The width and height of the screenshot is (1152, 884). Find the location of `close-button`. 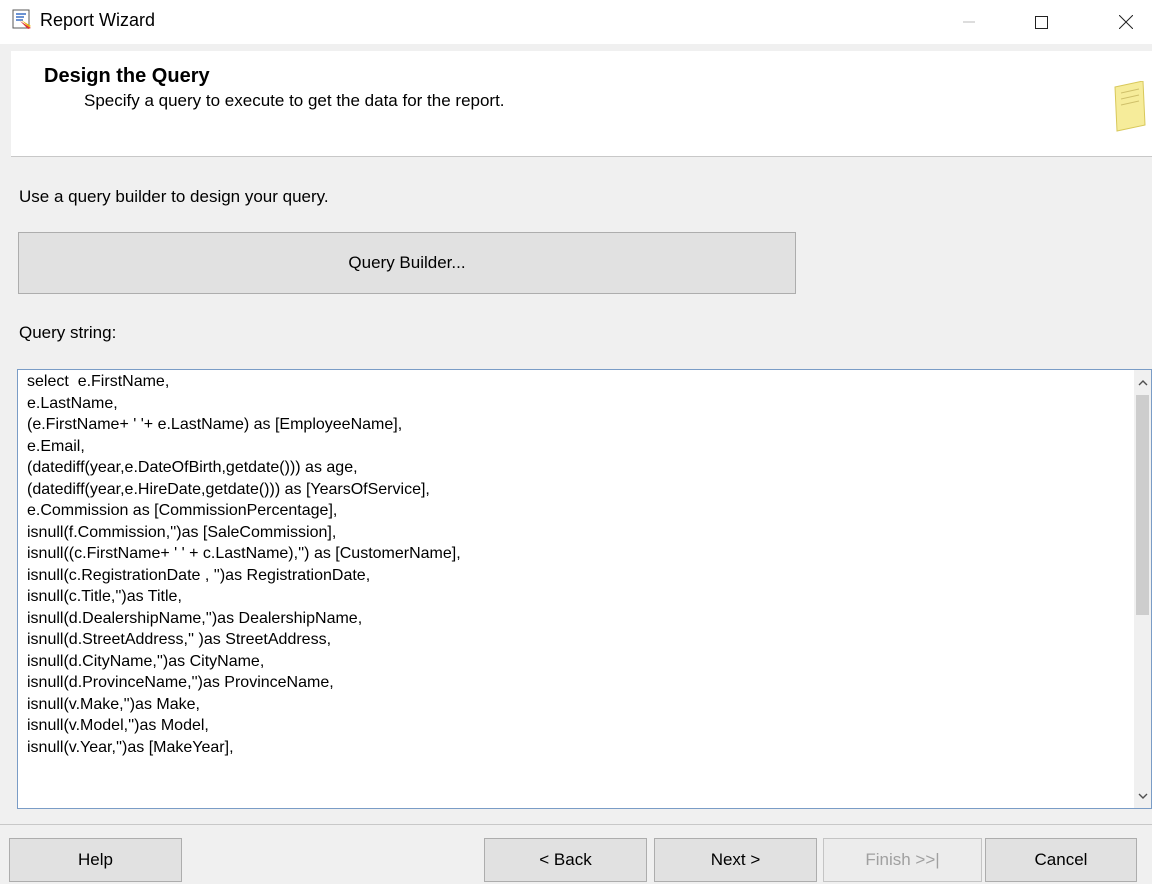

close-button is located at coordinates (1126, 22).